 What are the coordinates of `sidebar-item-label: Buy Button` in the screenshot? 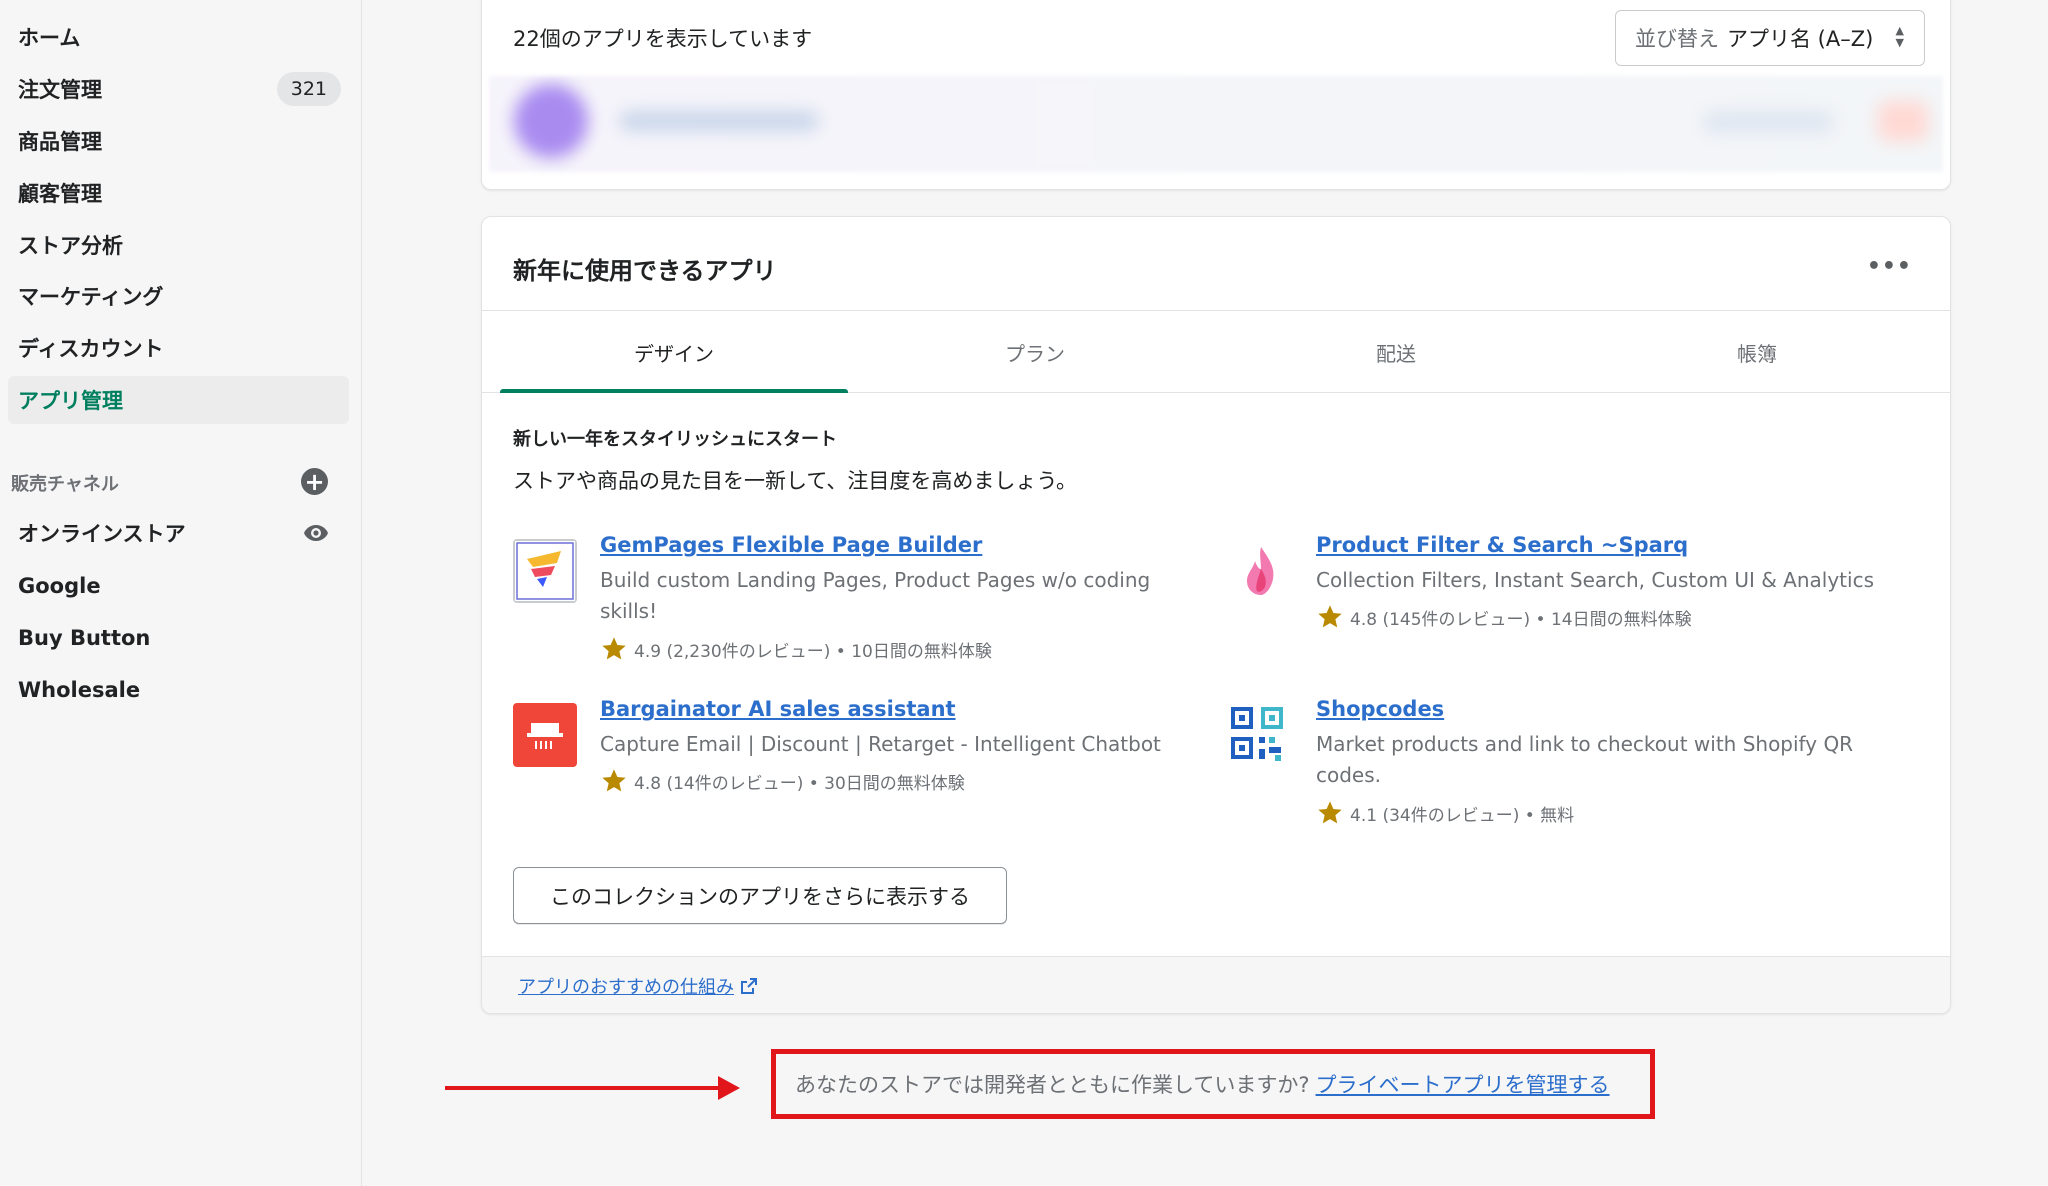 It's located at (84, 638).